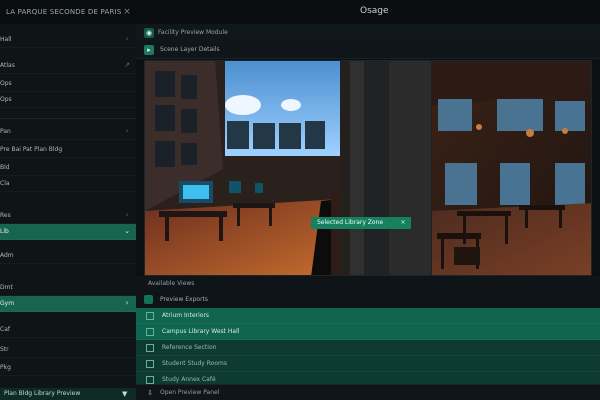 This screenshot has height=400, width=600. Describe the element at coordinates (171, 283) in the screenshot. I see `results-header-text: Available Views` at that location.